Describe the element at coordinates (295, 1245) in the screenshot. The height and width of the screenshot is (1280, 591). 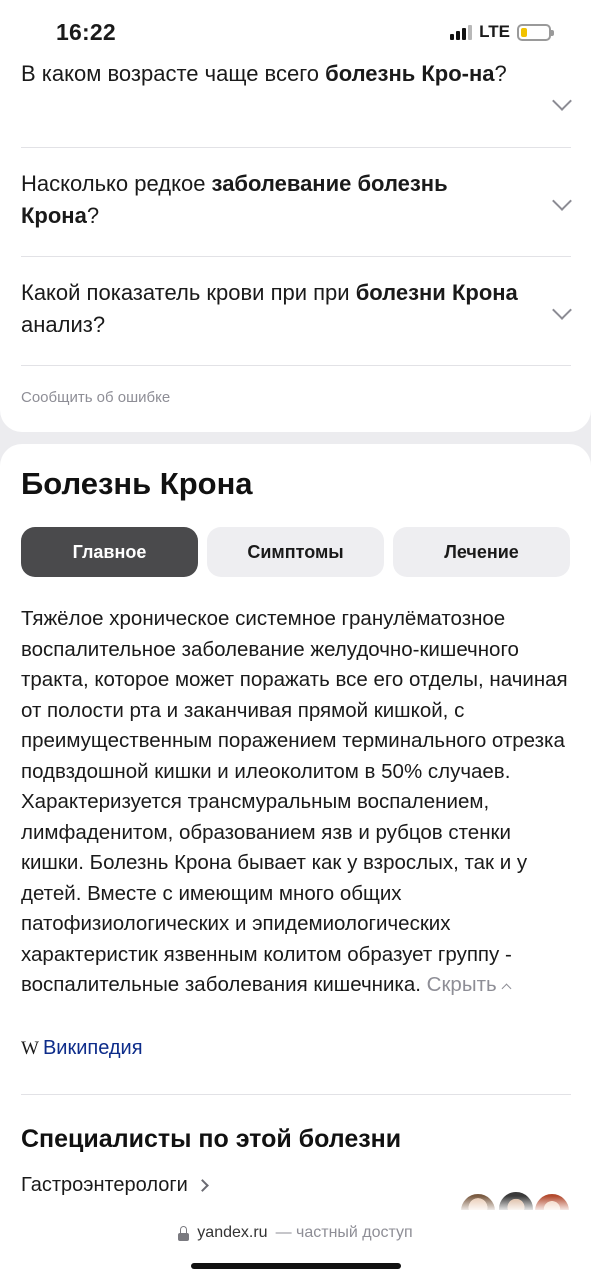
I see `browser-bar: yandex.ru — частный доступ` at that location.